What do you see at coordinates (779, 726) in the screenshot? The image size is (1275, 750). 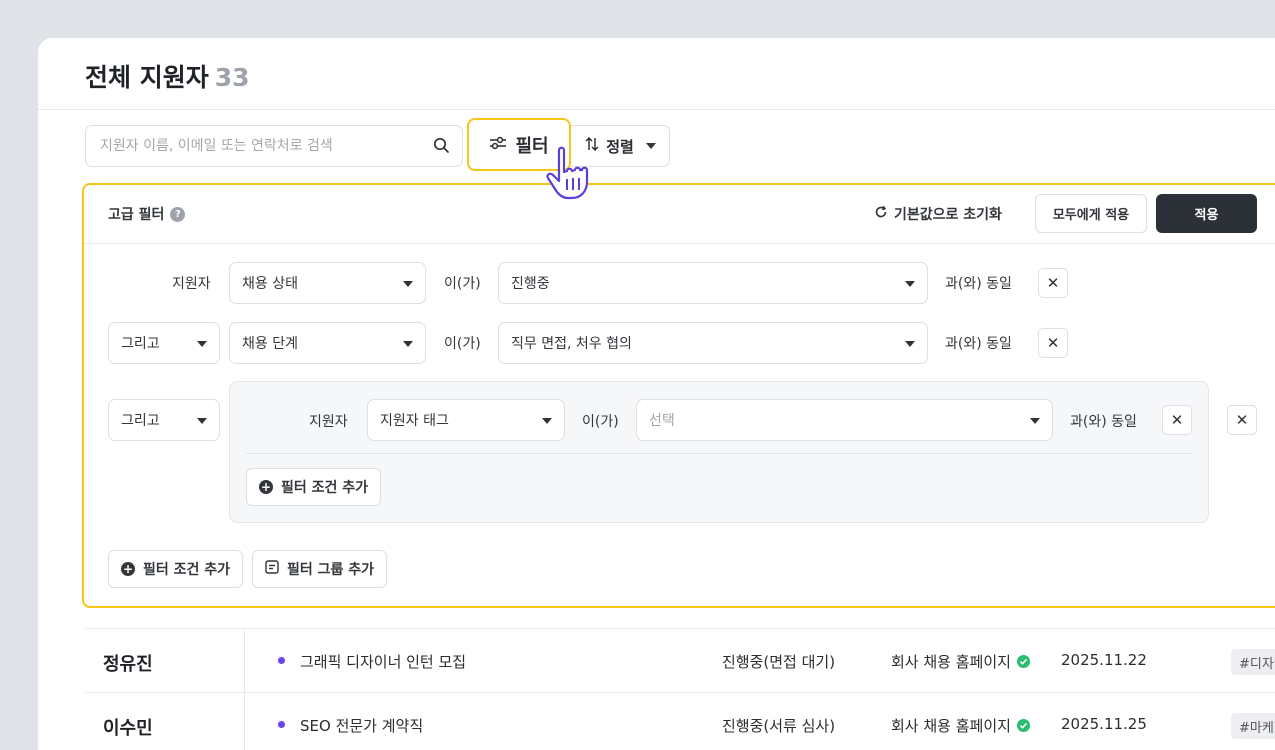 I see `hiring-status: 진행중(서류 심사)` at bounding box center [779, 726].